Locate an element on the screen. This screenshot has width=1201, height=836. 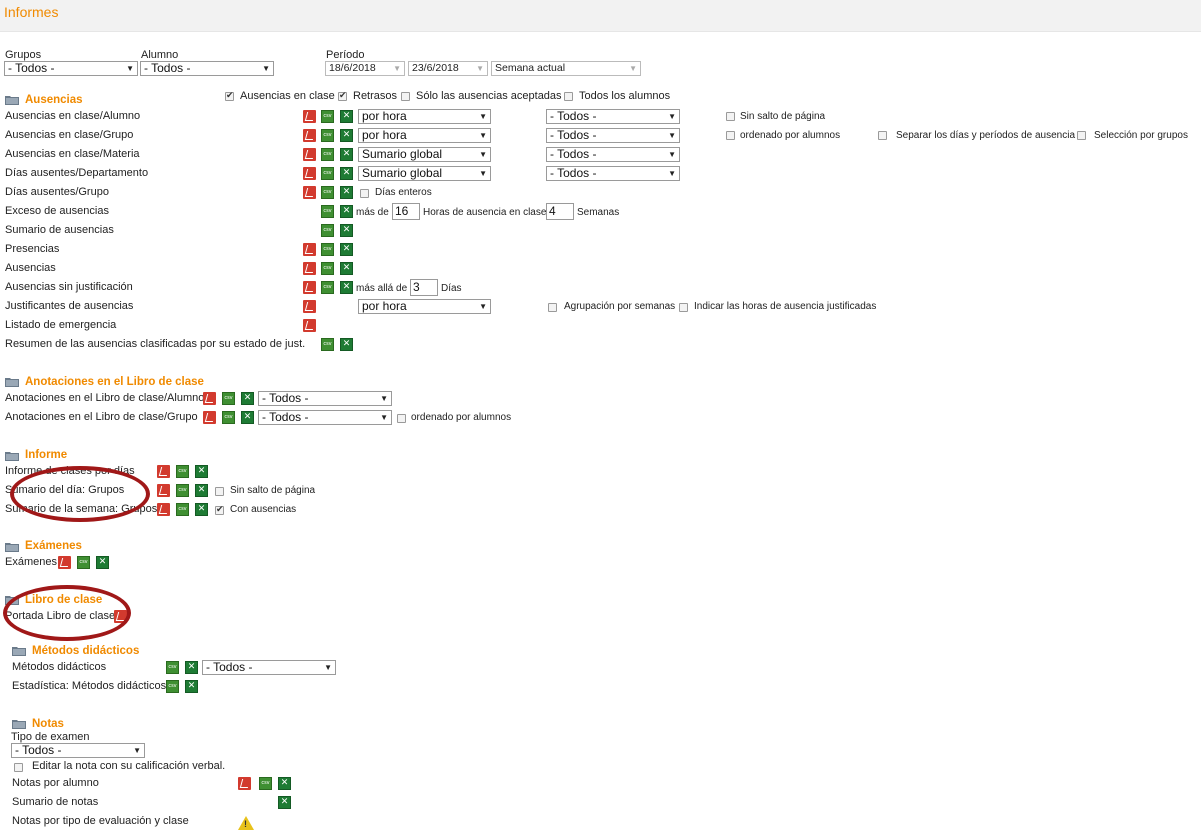
alumno-select: - Todos - ▼ is located at coordinates (207, 68).